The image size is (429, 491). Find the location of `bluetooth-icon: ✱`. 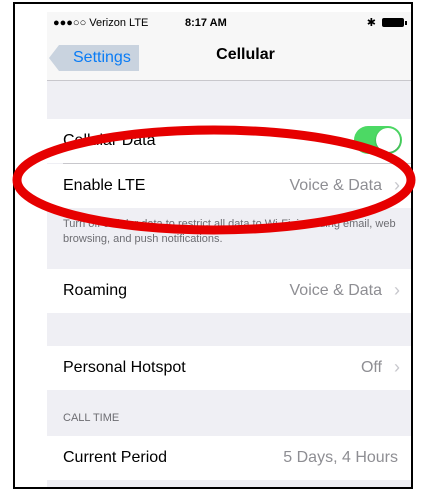

bluetooth-icon: ✱ is located at coordinates (371, 23).